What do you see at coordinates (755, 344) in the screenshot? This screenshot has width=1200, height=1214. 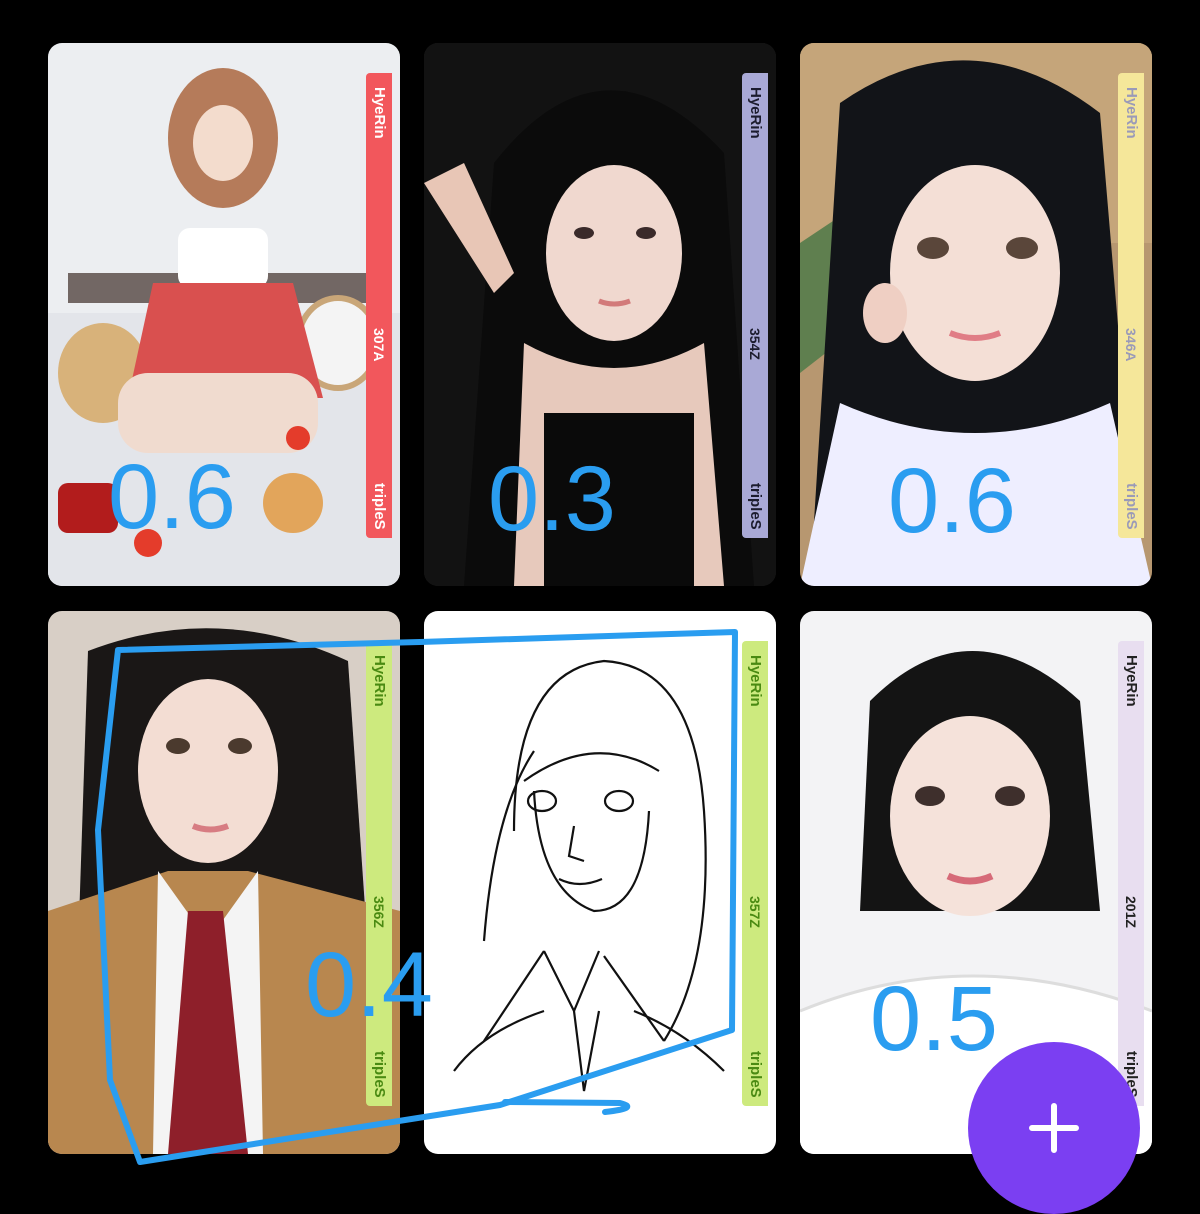 I see `card-serial: 354Z` at bounding box center [755, 344].